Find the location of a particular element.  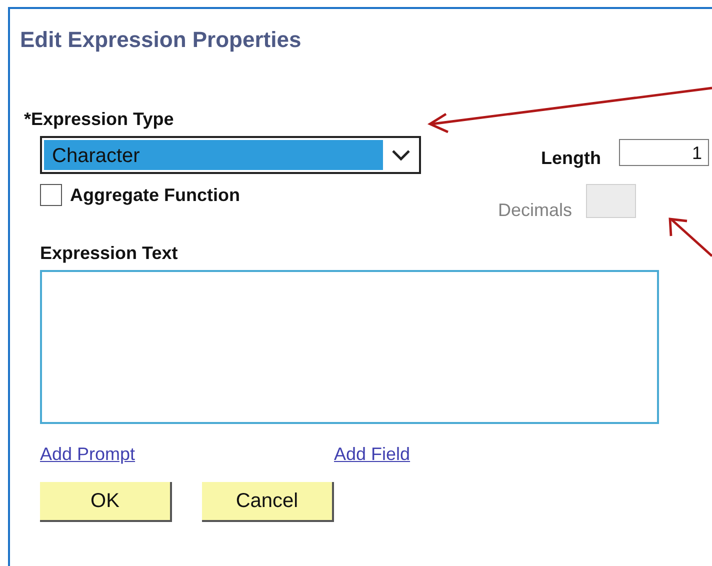

dialog-title: Edit Expression Properties is located at coordinates (161, 40).